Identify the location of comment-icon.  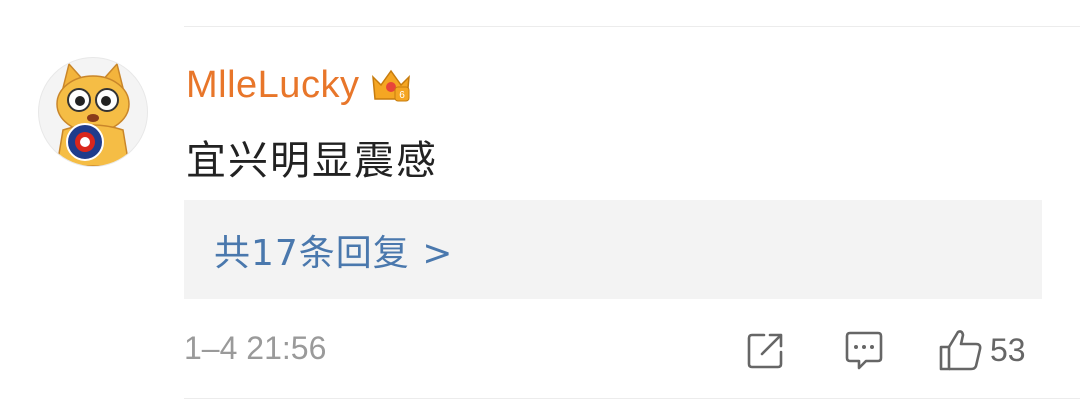
(864, 350).